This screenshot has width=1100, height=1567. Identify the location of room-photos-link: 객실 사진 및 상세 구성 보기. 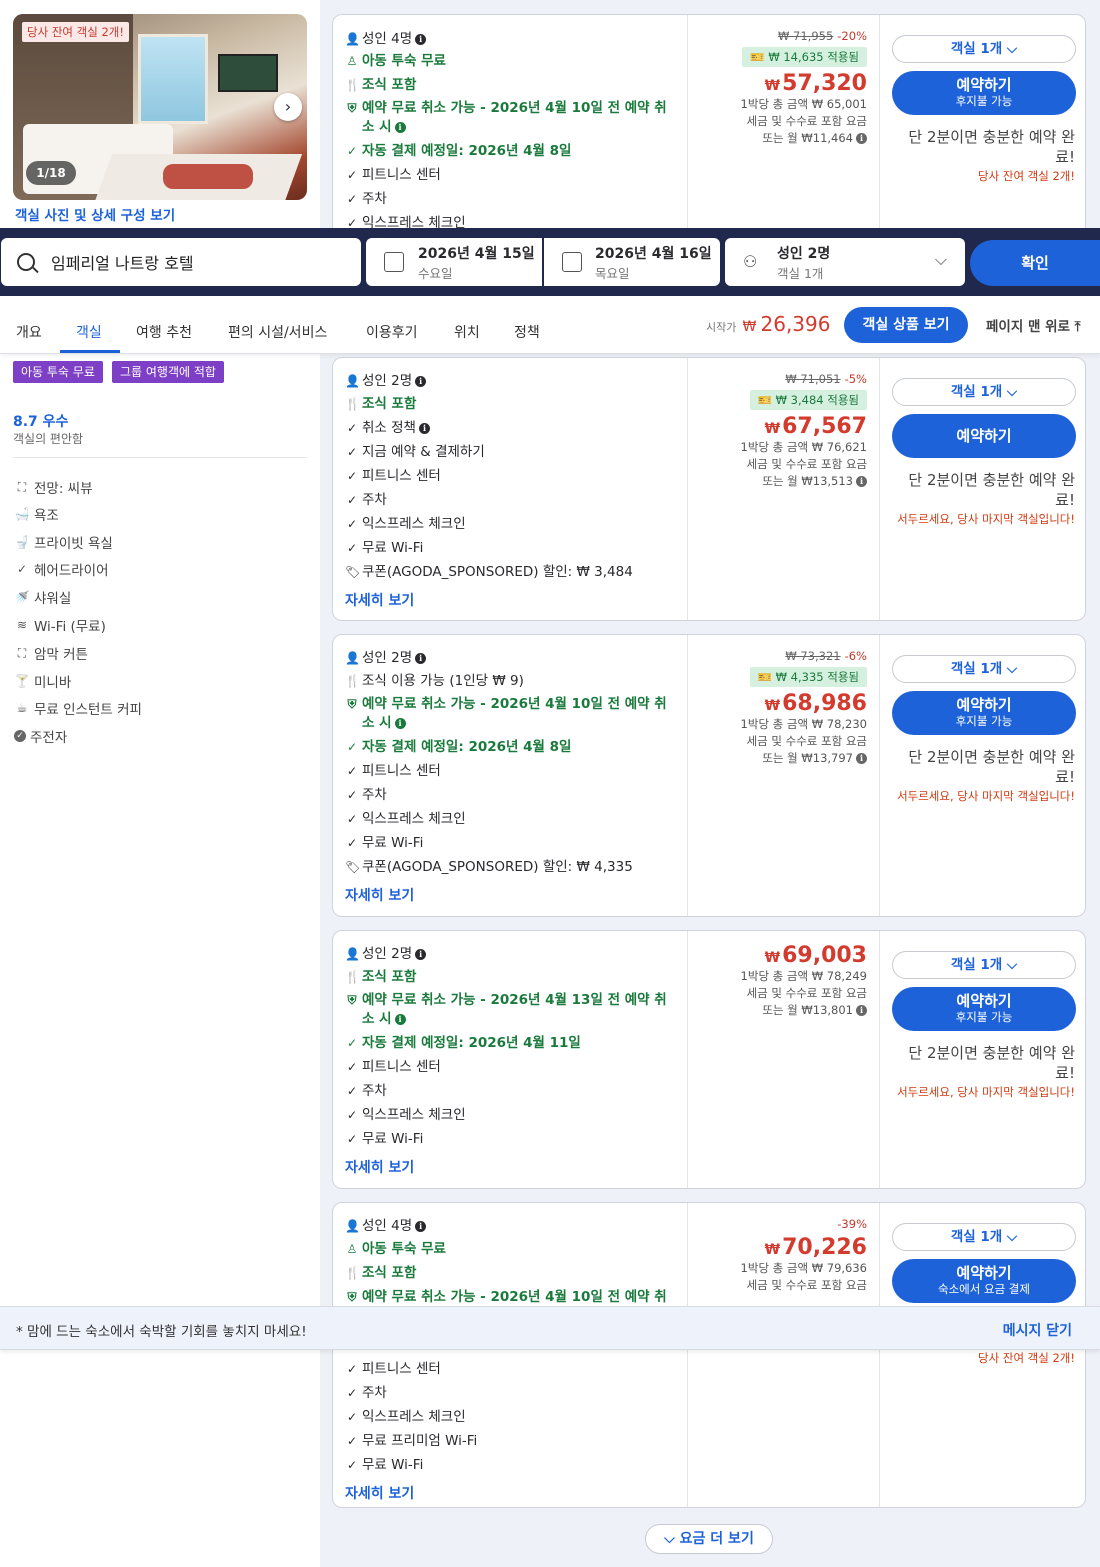
(95, 214).